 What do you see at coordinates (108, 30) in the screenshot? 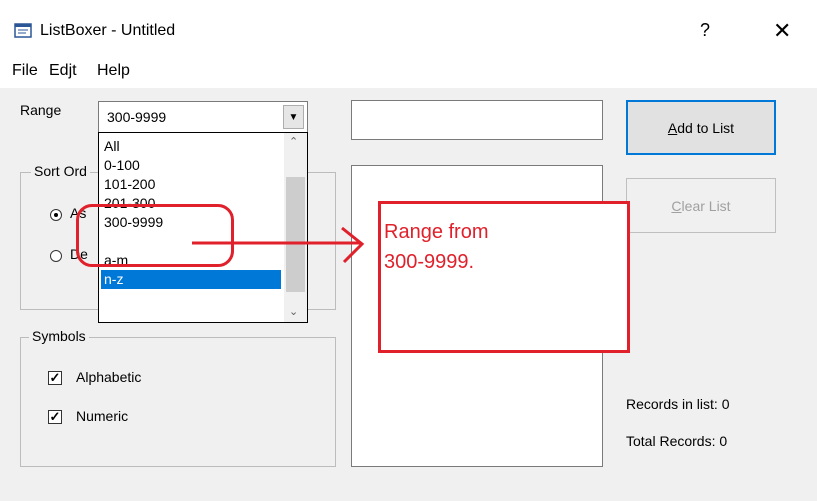
I see `window-title: ListBoxer - Untitled` at bounding box center [108, 30].